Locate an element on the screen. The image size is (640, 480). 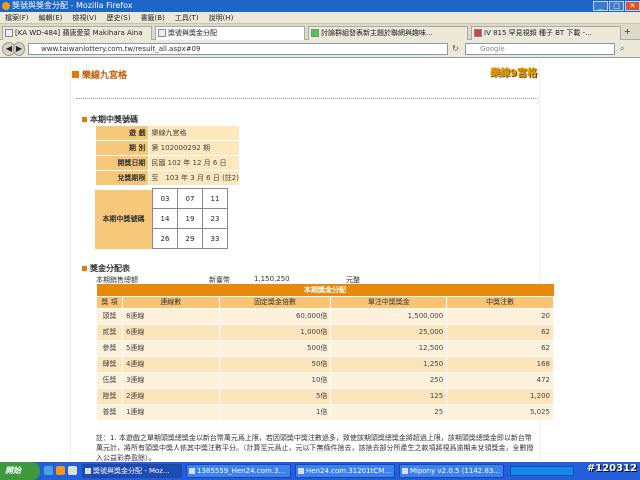
menu-bar: 檔案(F) 編輯(E) 檢視(V) 歷史(S) 書籤(B) 工具(T) 說明(H) is located at coordinates (320, 18).